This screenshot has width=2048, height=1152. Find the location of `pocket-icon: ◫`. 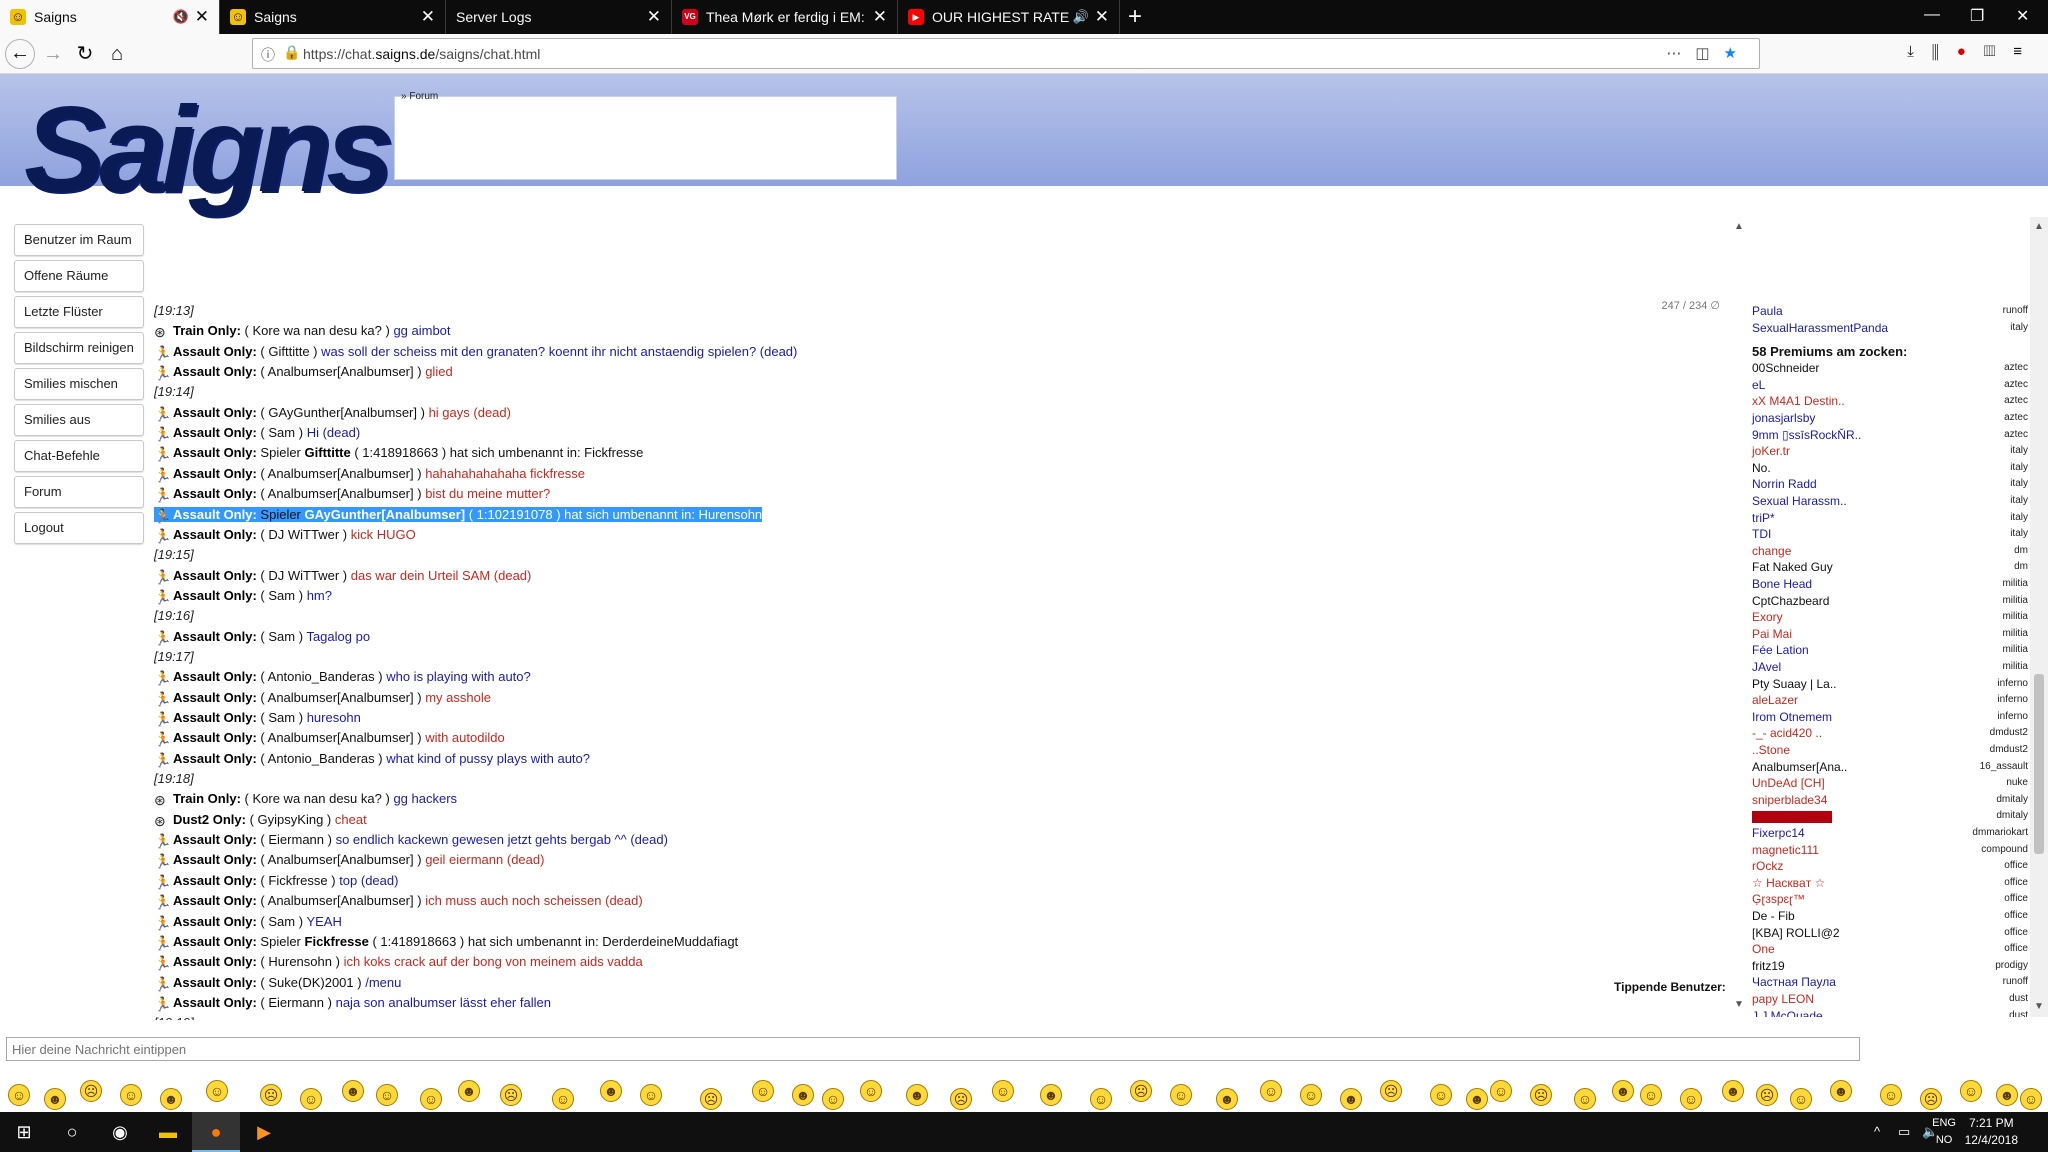

pocket-icon: ◫ is located at coordinates (1709, 53).